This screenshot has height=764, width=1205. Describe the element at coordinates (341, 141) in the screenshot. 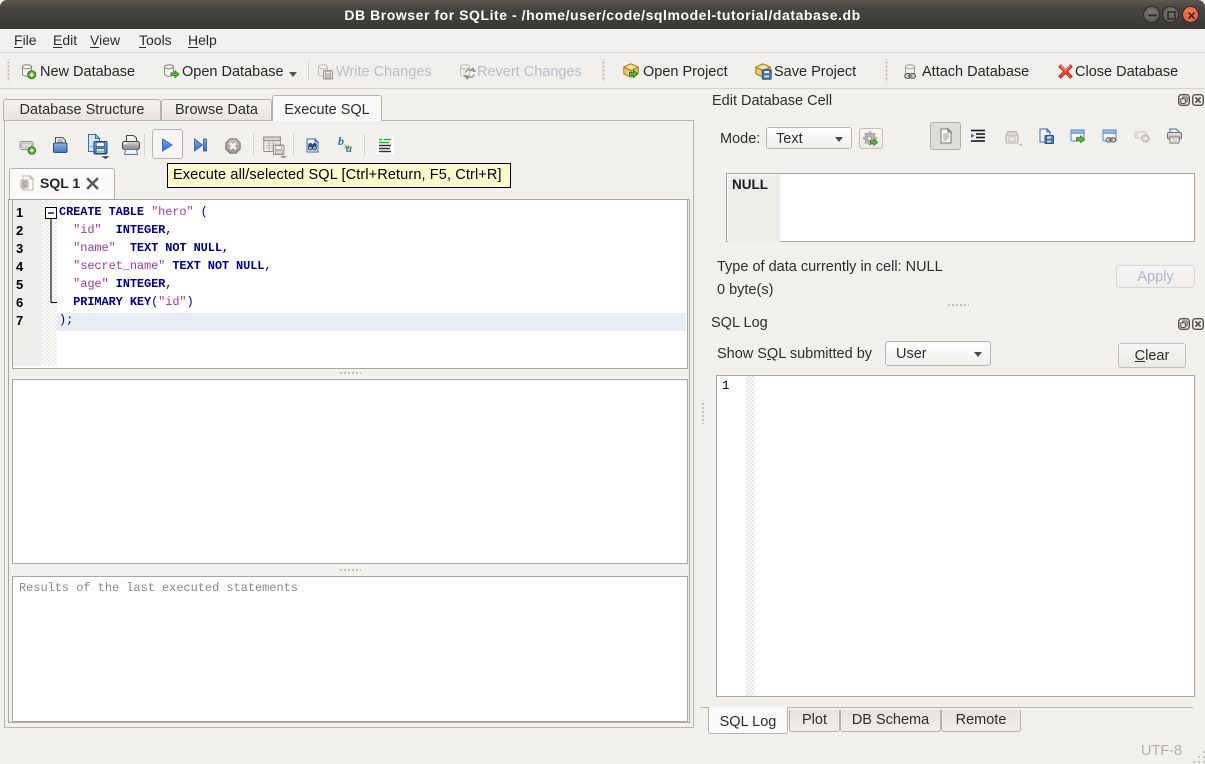

I see `svg-text: b` at that location.